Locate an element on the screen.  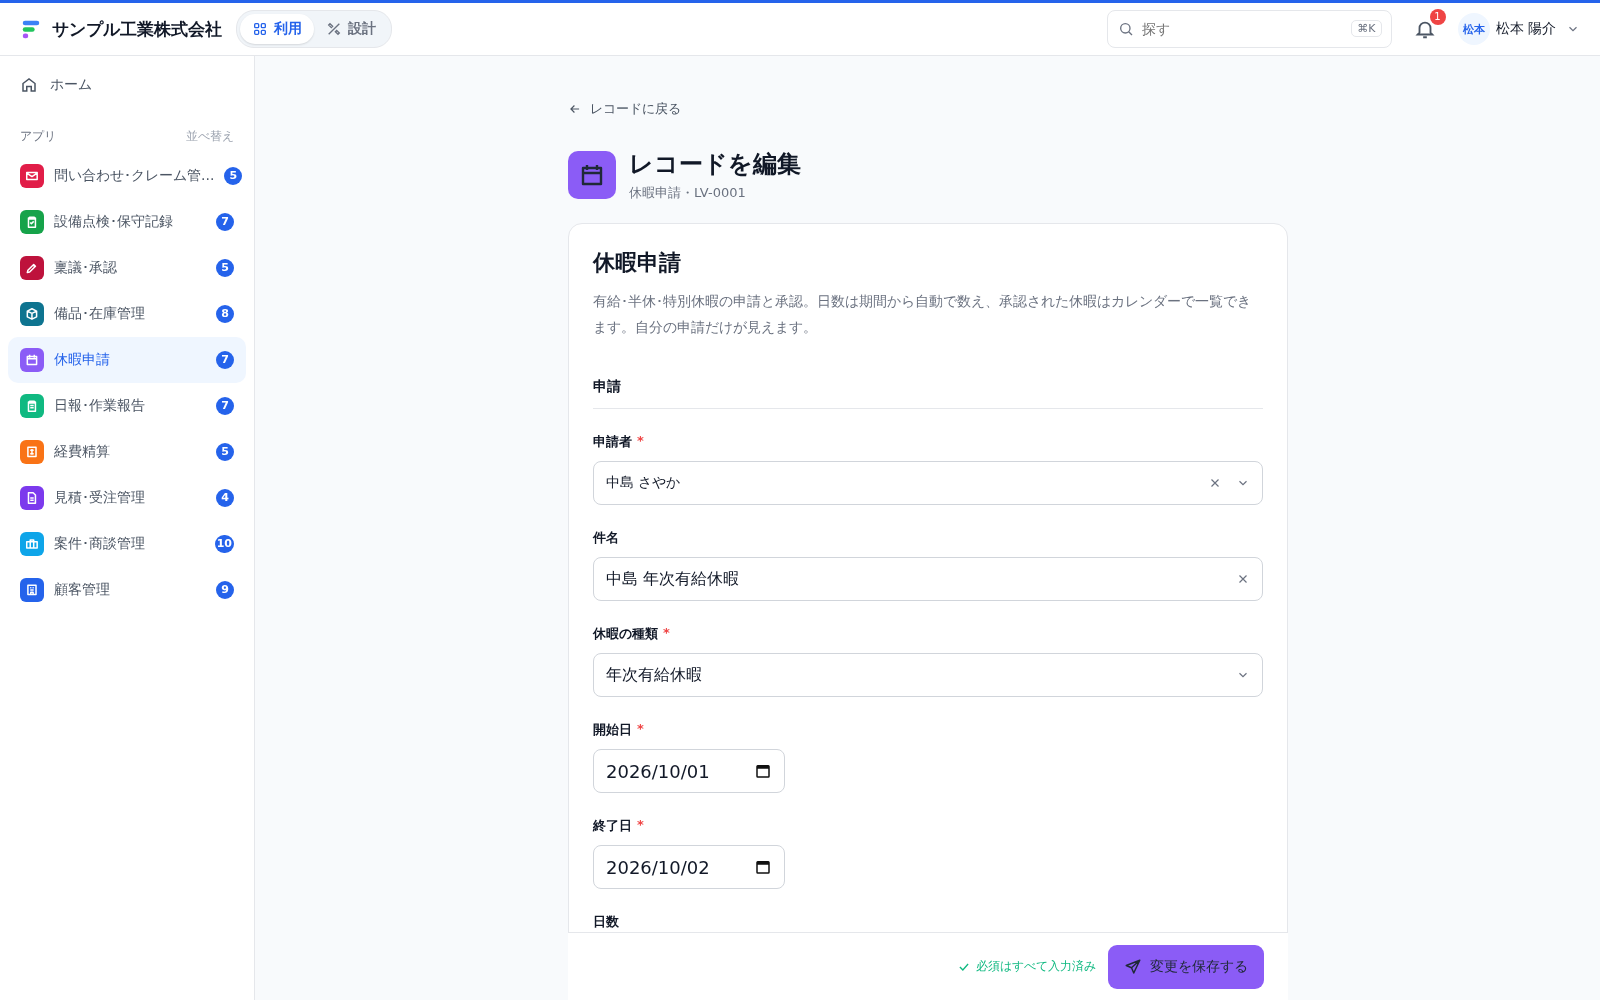
page-title: レコードを編集 is located at coordinates (715, 164).